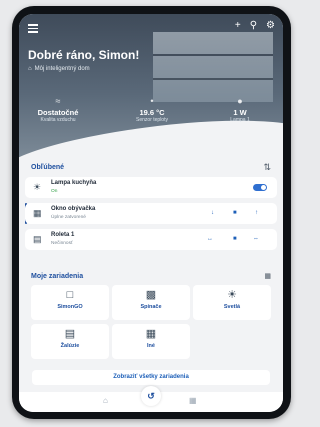 This screenshot has width=320, height=427. What do you see at coordinates (238, 25) in the screenshot?
I see `plus-icon: +` at bounding box center [238, 25].